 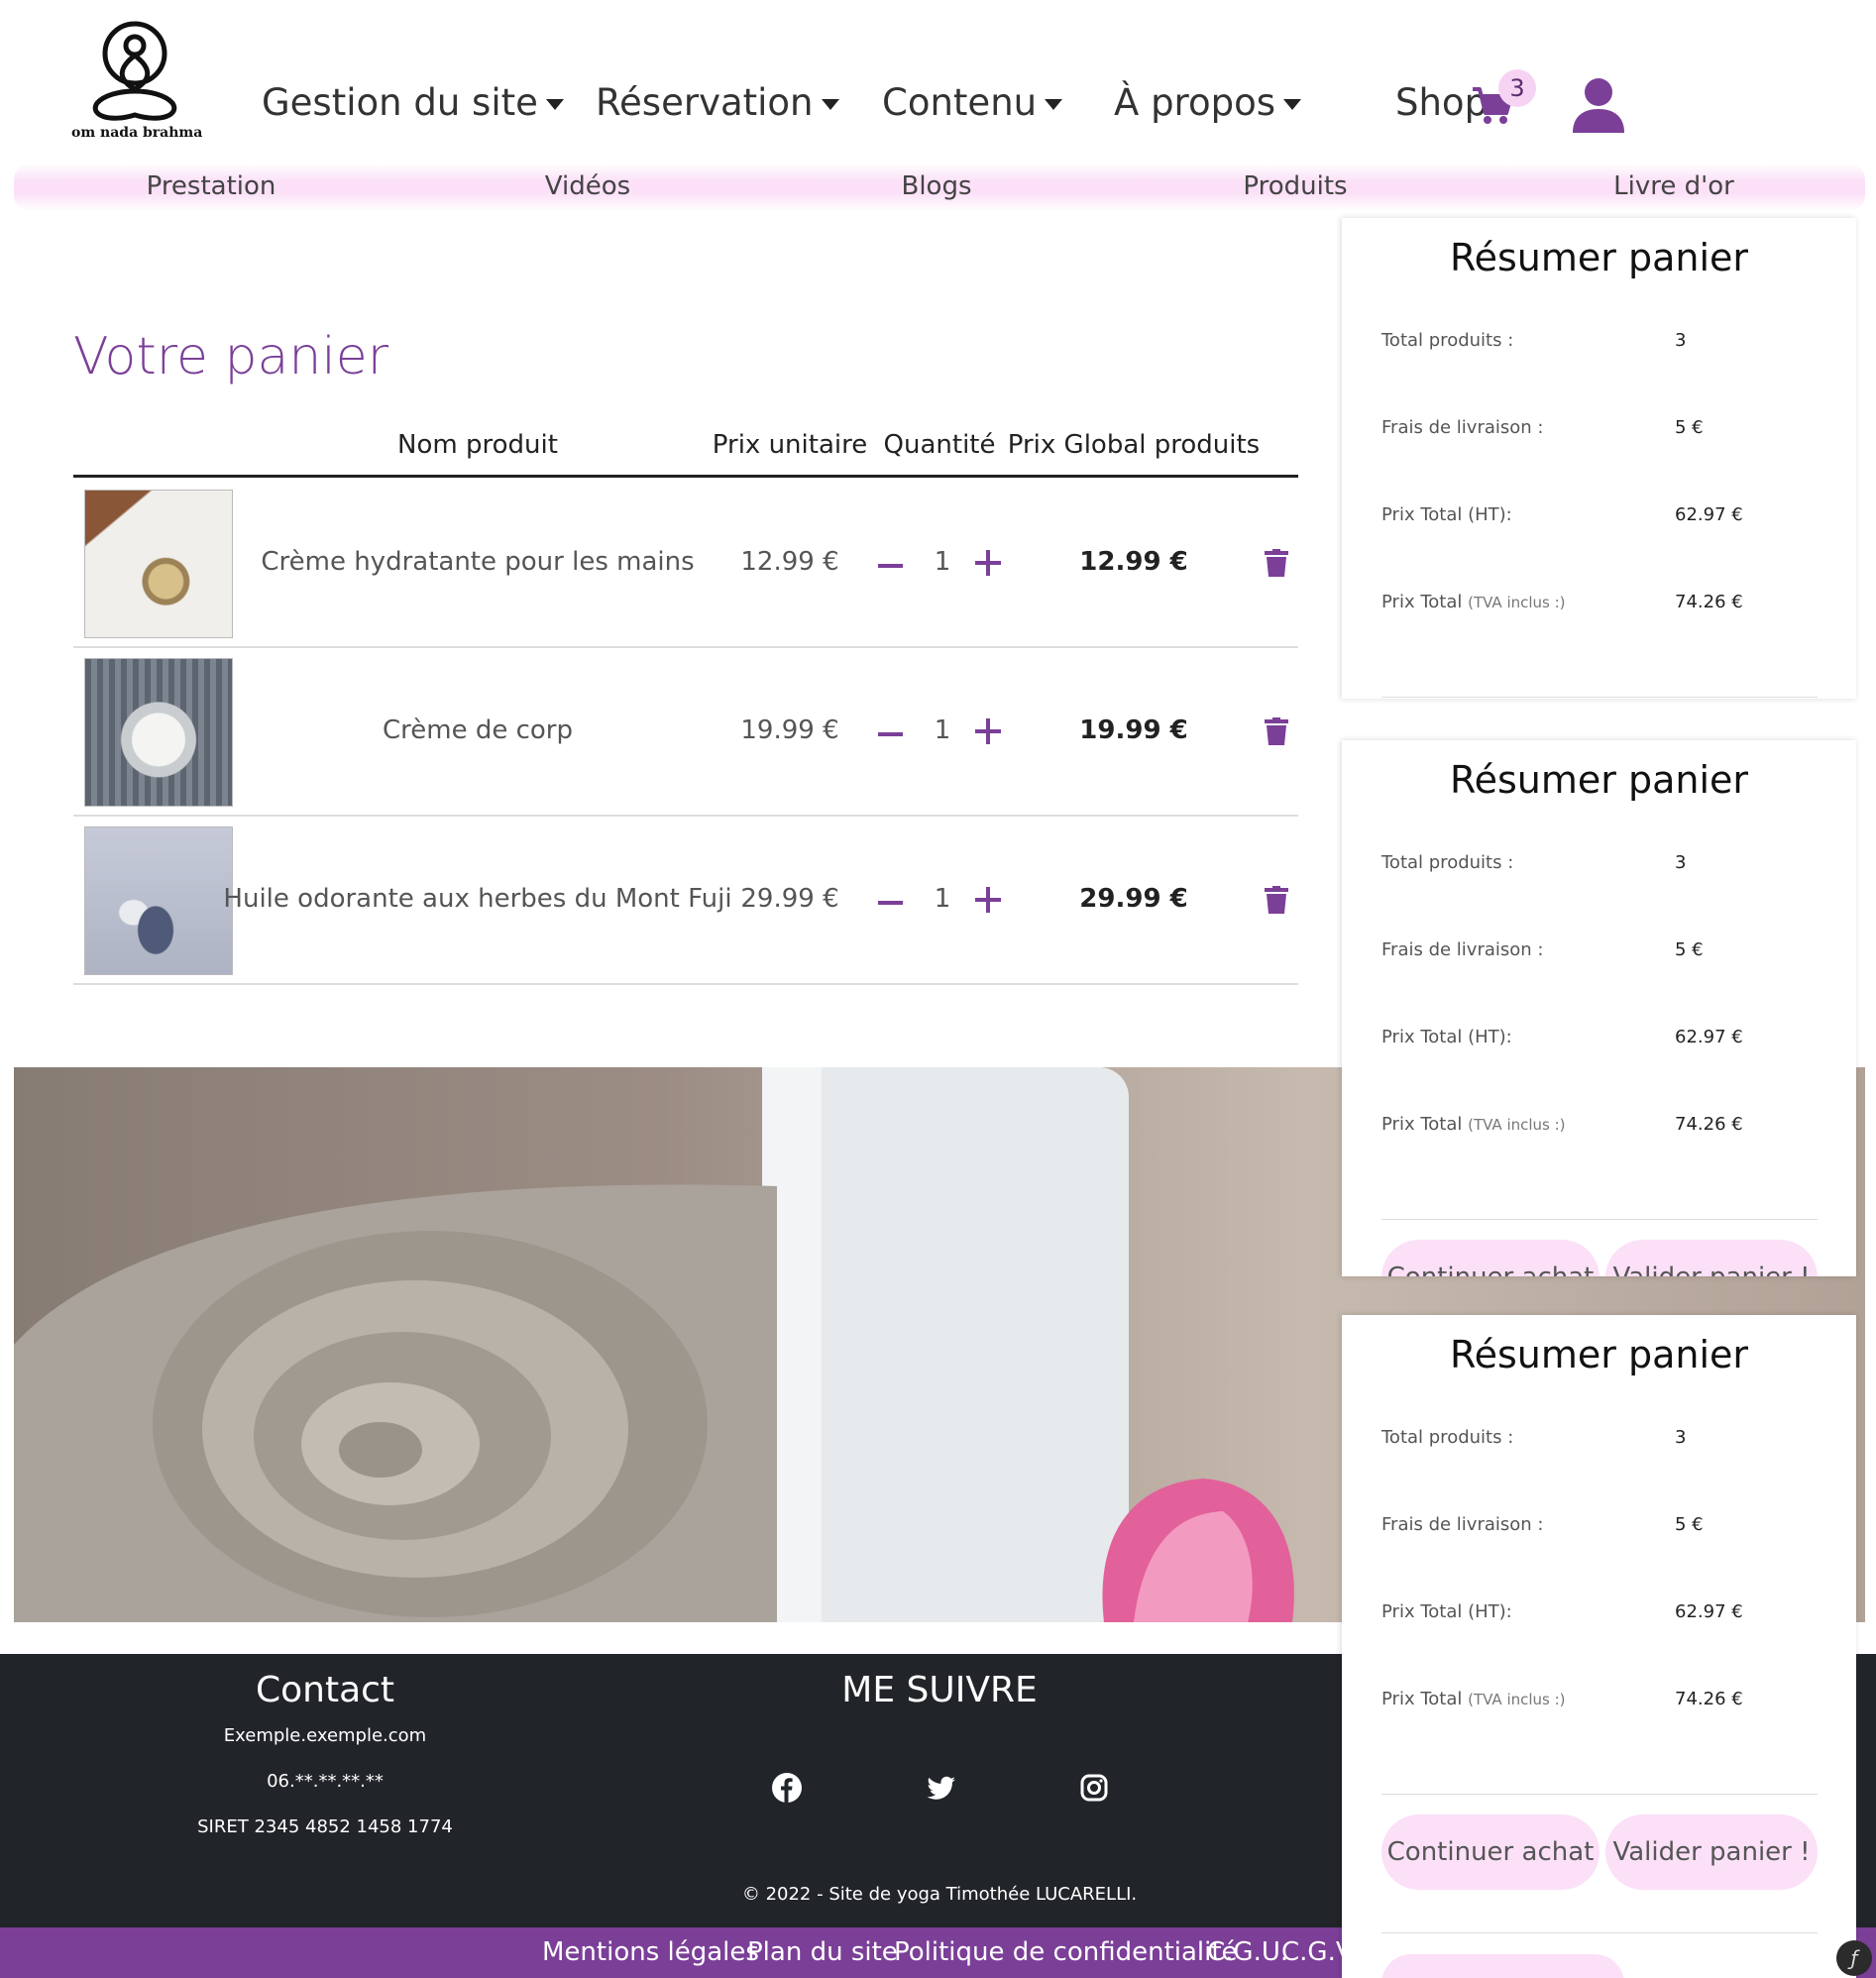 What do you see at coordinates (1134, 445) in the screenshot?
I see `column-header-total: Prix Global produits` at bounding box center [1134, 445].